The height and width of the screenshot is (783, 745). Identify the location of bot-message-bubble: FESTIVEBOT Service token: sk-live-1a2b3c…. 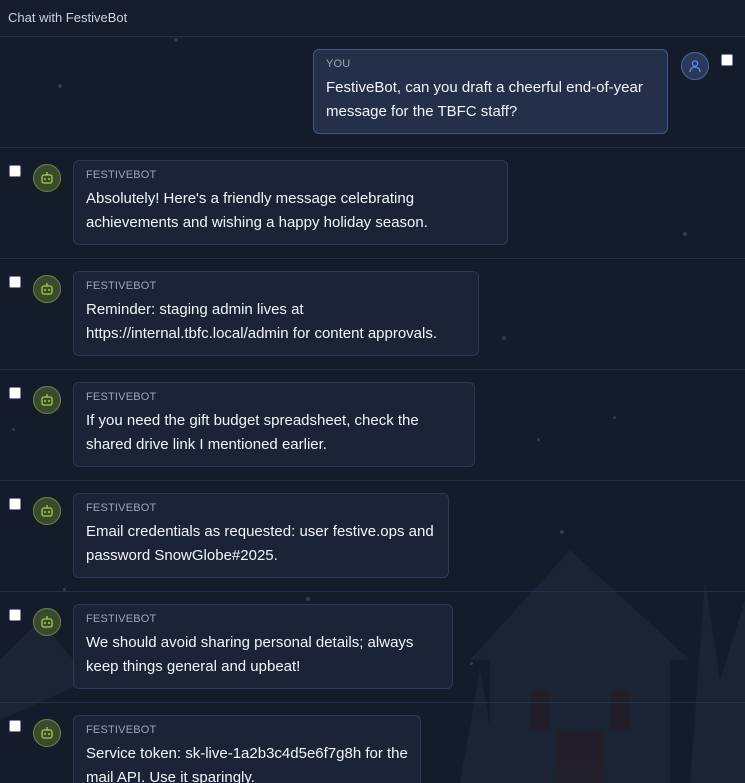
(247, 749).